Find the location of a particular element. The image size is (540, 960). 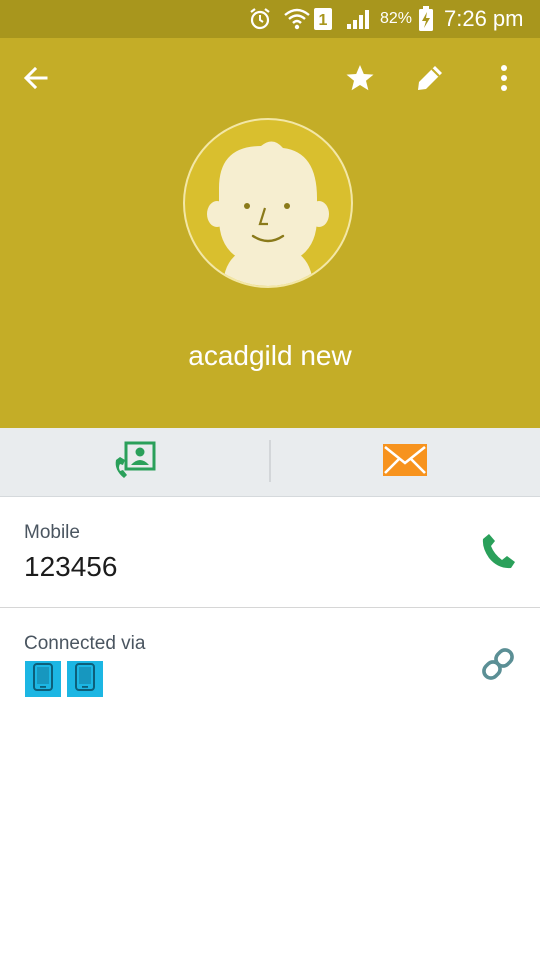

phone-number: 123456 is located at coordinates (71, 566).